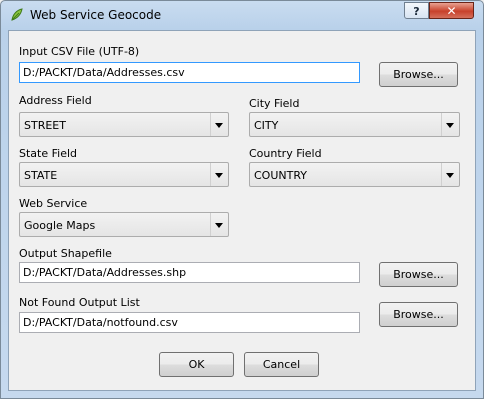 The height and width of the screenshot is (399, 484). I want to click on address-field-select: STREET, so click(124, 124).